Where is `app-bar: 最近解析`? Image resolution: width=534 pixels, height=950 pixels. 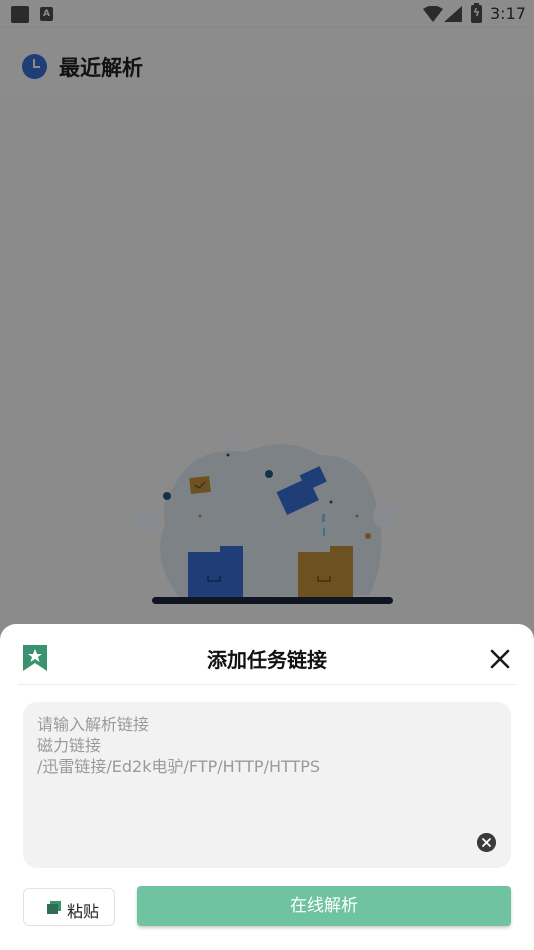
app-bar: 最近解析 is located at coordinates (267, 61).